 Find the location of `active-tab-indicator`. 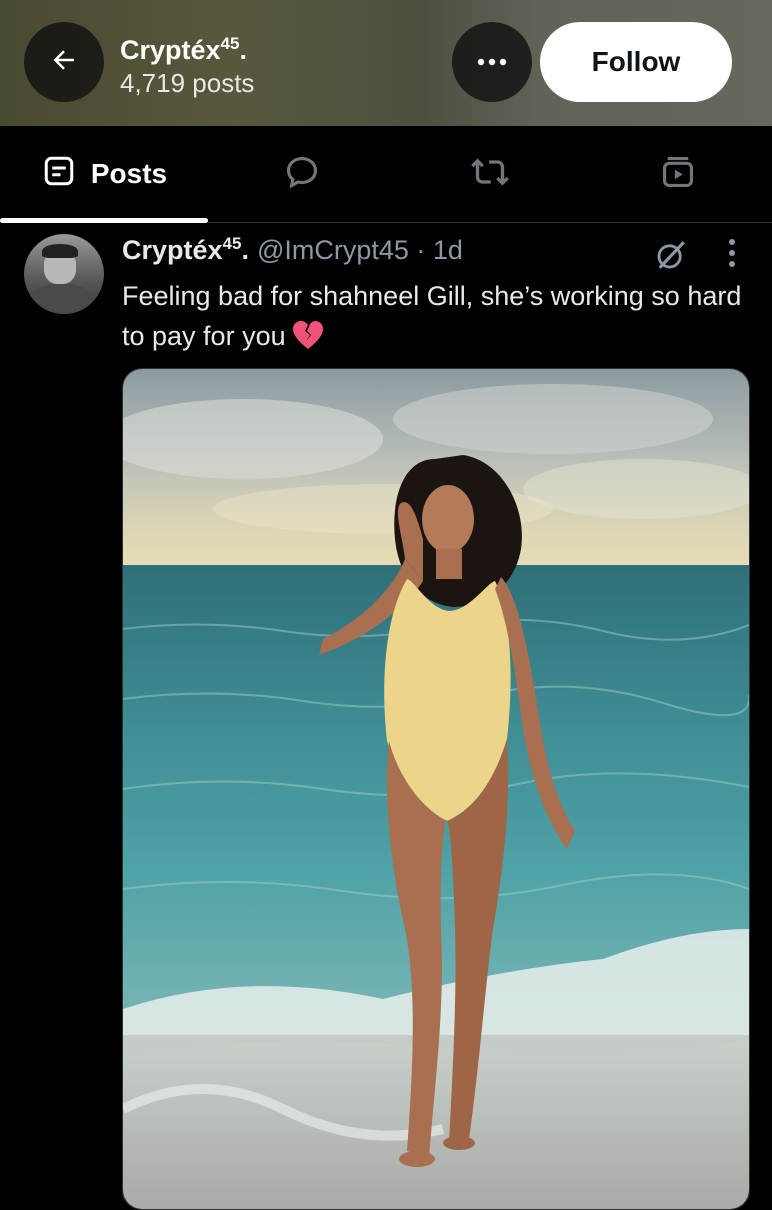

active-tab-indicator is located at coordinates (104, 220).